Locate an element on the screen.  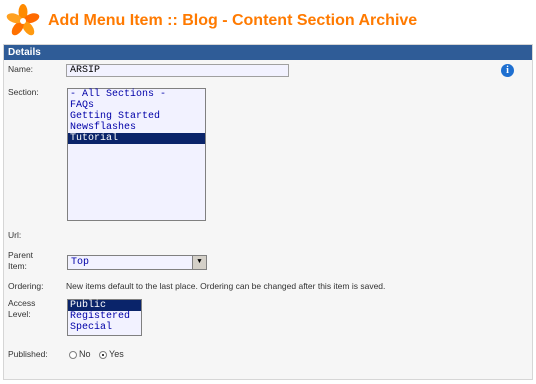
chevron-down-icon: ▼ is located at coordinates (199, 262).